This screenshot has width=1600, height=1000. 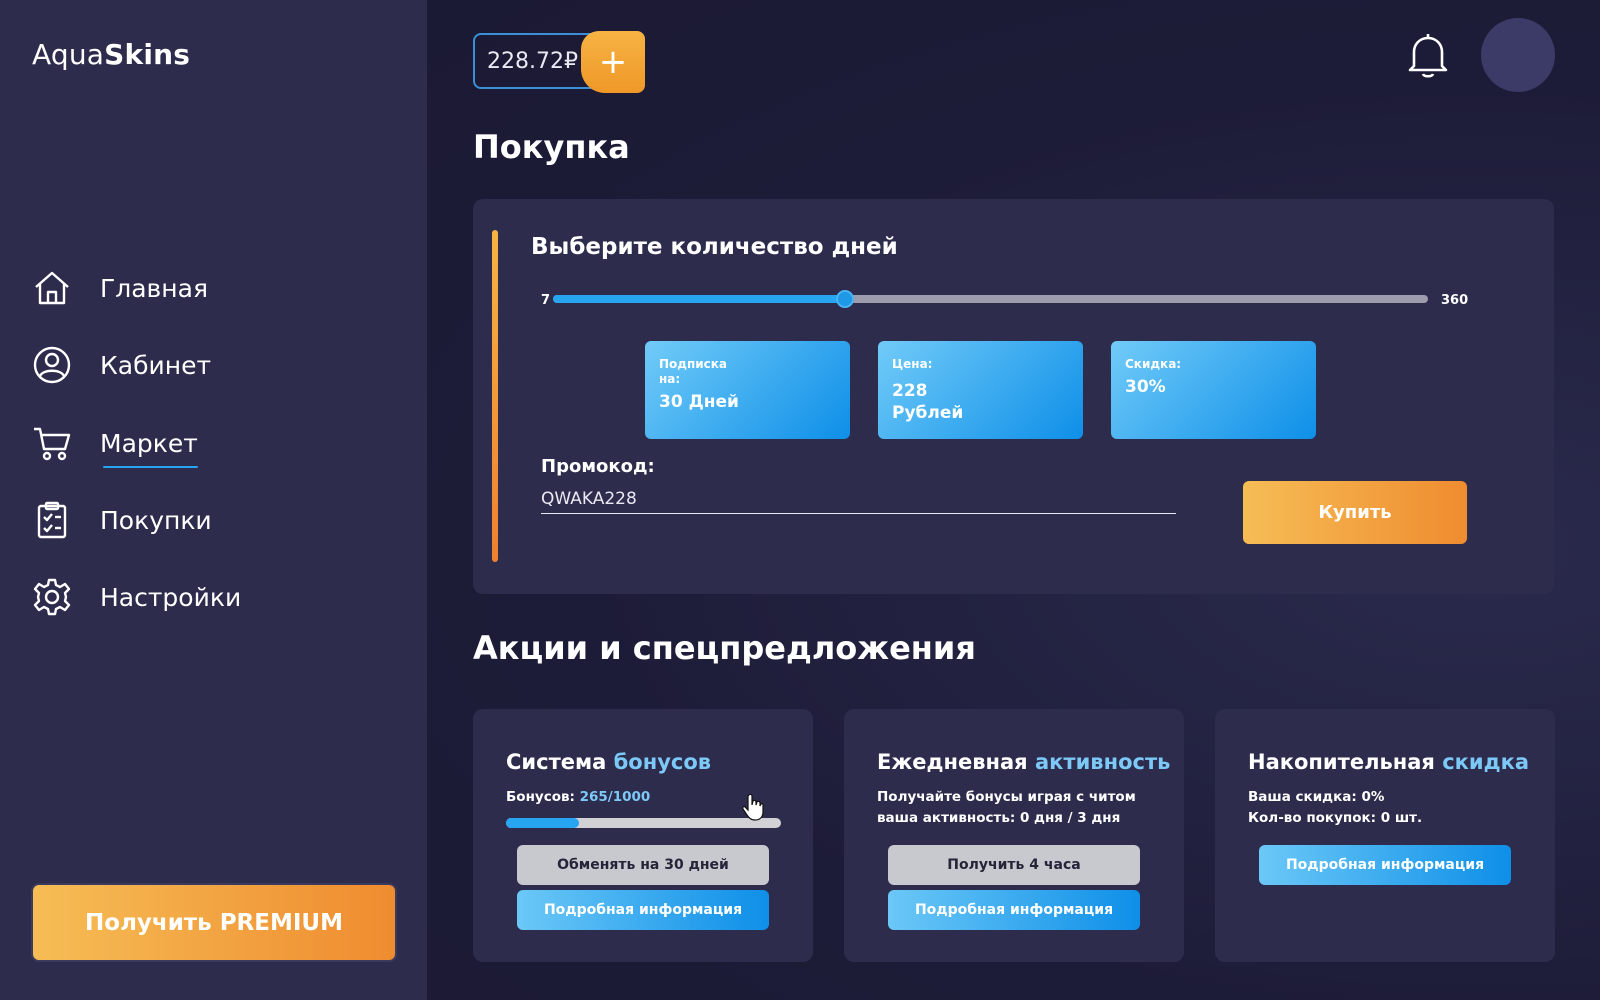 What do you see at coordinates (540, 797) in the screenshot?
I see `bonus-label: Бонусов:` at bounding box center [540, 797].